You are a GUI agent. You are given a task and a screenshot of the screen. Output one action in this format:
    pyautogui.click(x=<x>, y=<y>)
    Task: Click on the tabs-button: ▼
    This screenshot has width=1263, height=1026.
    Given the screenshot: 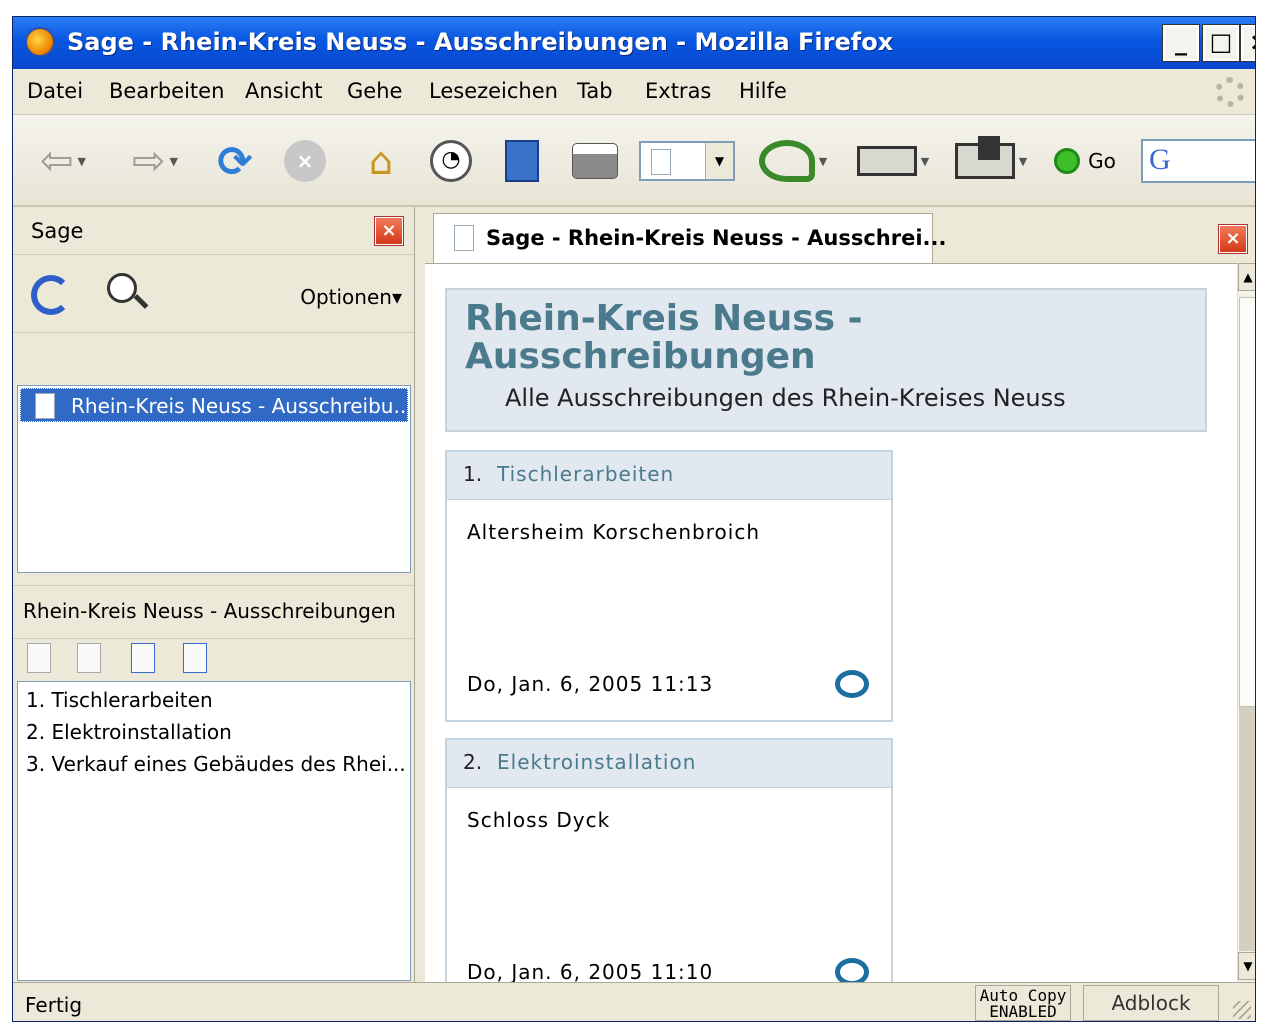 What is the action you would take?
    pyautogui.click(x=893, y=161)
    